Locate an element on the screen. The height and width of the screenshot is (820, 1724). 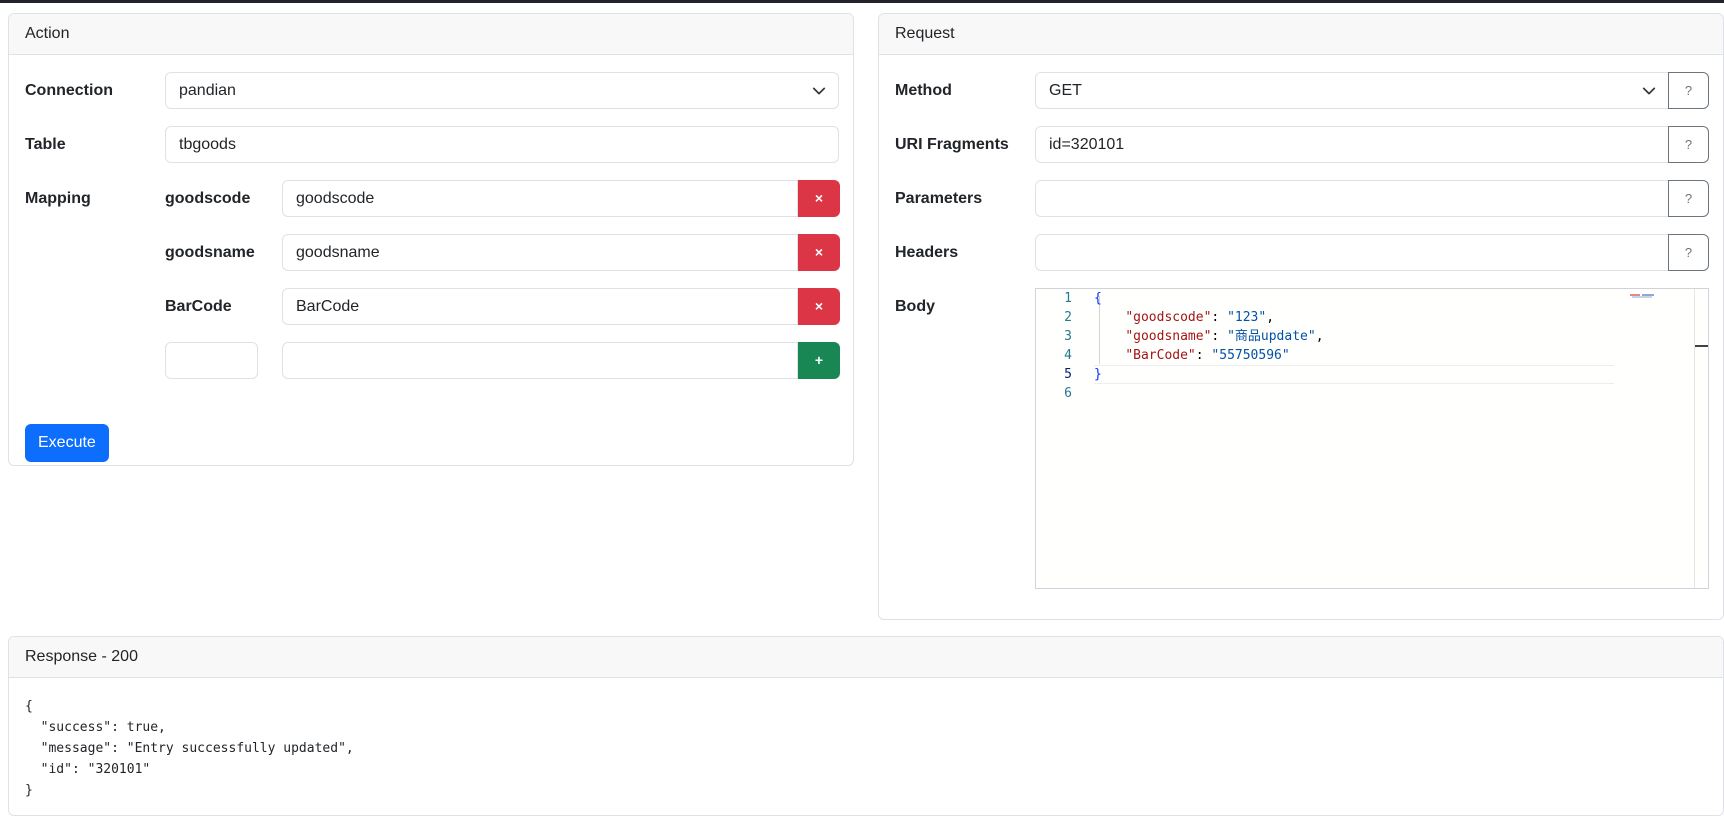
add-mapping-button: + is located at coordinates (819, 360).